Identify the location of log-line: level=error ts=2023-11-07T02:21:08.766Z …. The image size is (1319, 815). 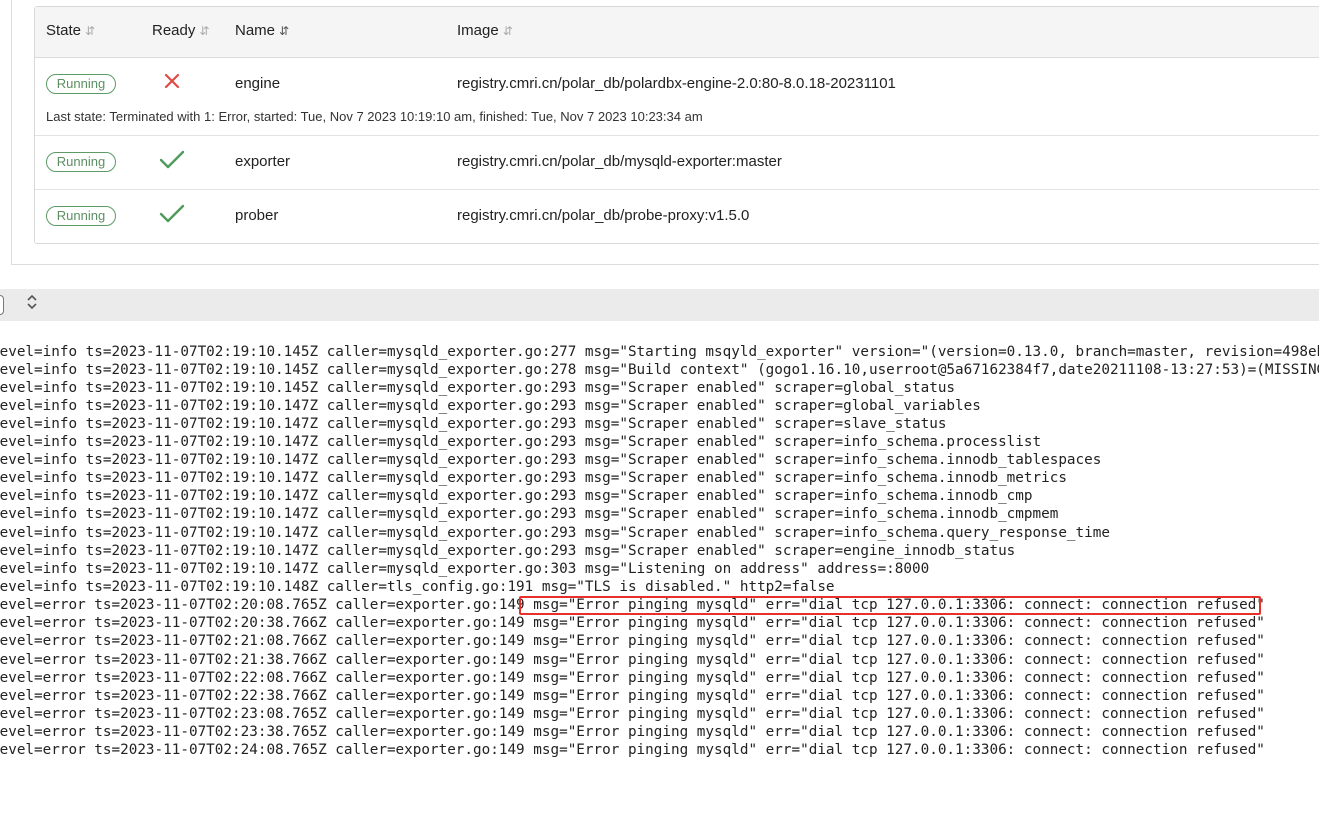
(632, 641).